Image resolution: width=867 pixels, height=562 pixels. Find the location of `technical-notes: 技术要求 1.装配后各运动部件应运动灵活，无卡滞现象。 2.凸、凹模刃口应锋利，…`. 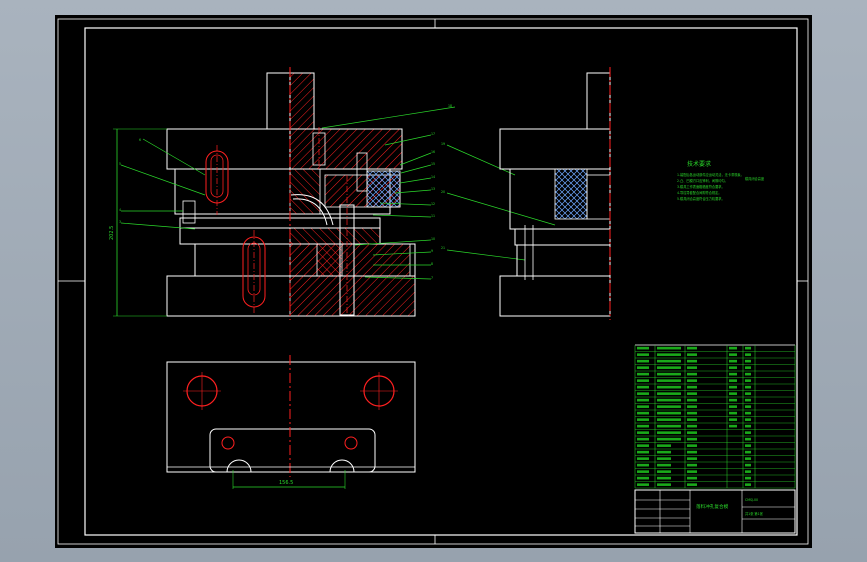

technical-notes: 技术要求 1.装配后各运动部件应运动灵活，无卡滞现象。 2.凸、凹模刃口应锋利，… is located at coordinates (721, 180).